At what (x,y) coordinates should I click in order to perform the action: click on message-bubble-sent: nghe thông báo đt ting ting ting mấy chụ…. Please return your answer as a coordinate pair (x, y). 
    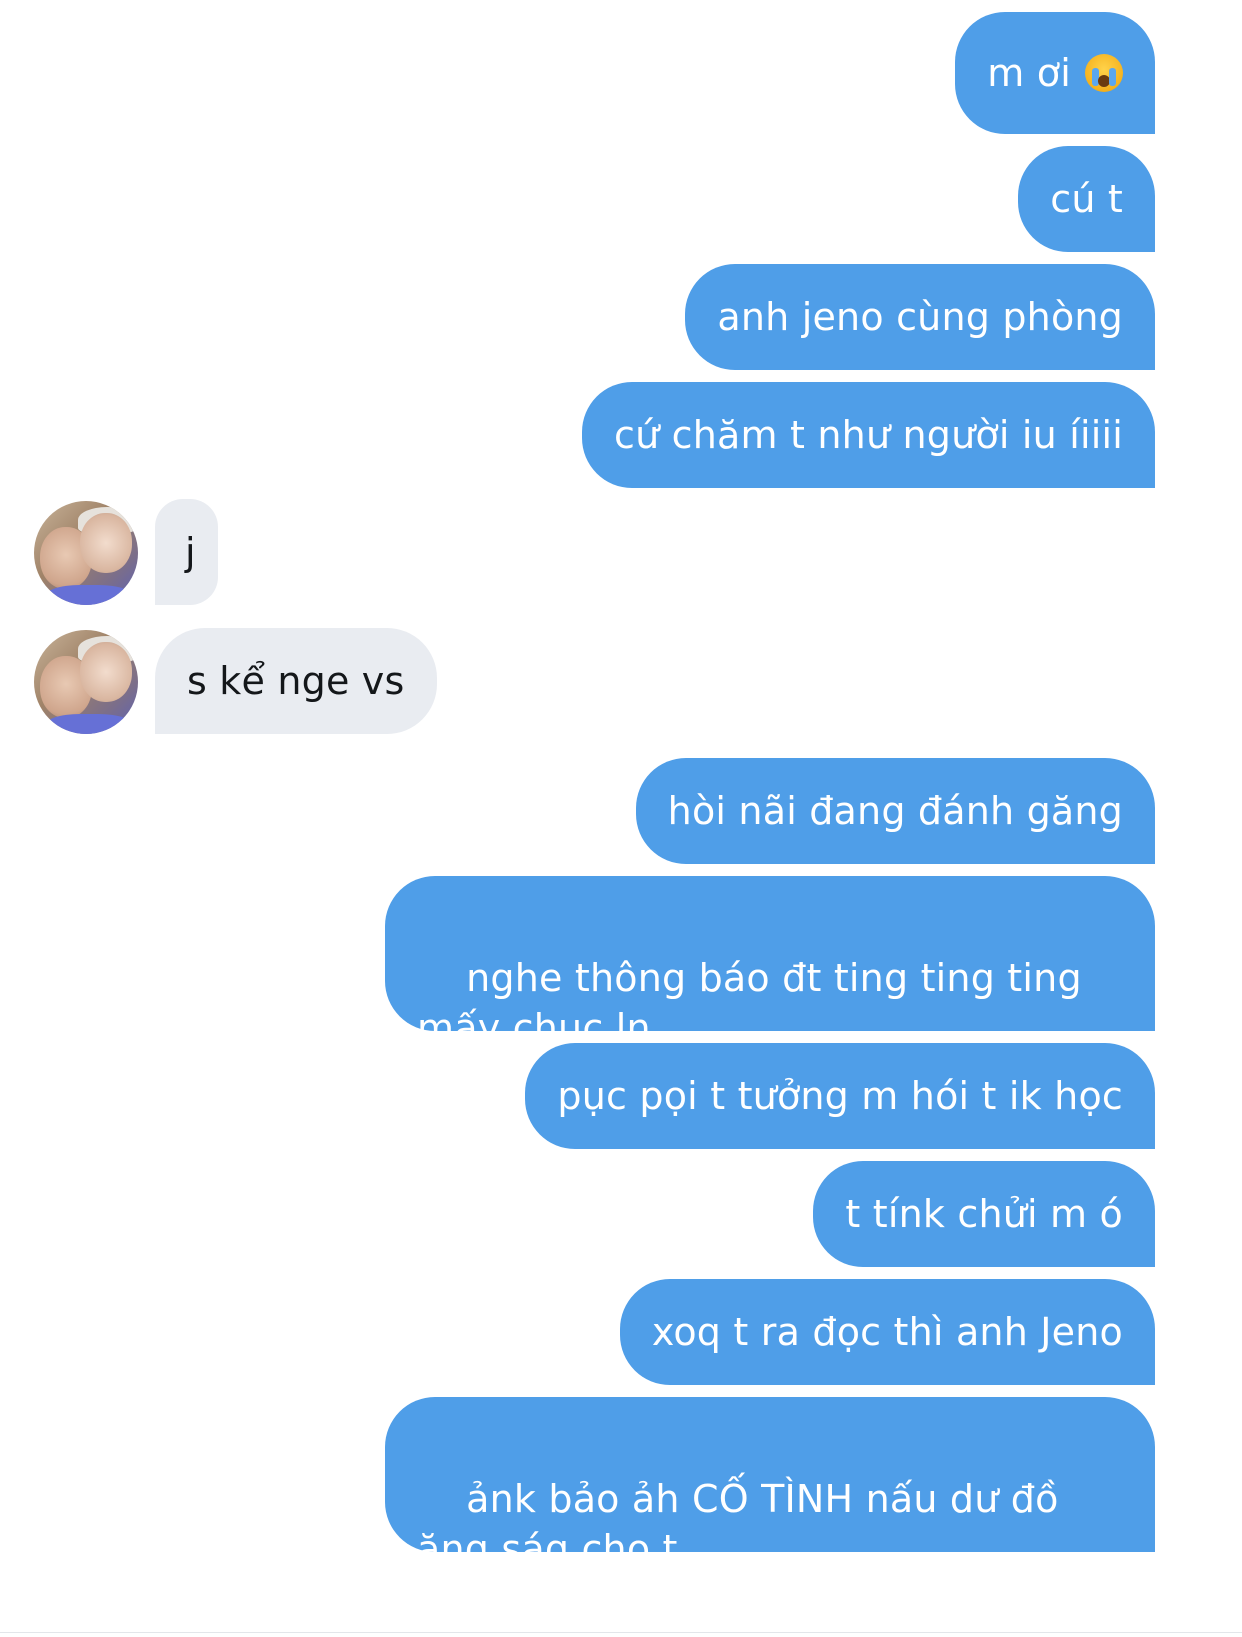
    Looking at the image, I should click on (770, 963).